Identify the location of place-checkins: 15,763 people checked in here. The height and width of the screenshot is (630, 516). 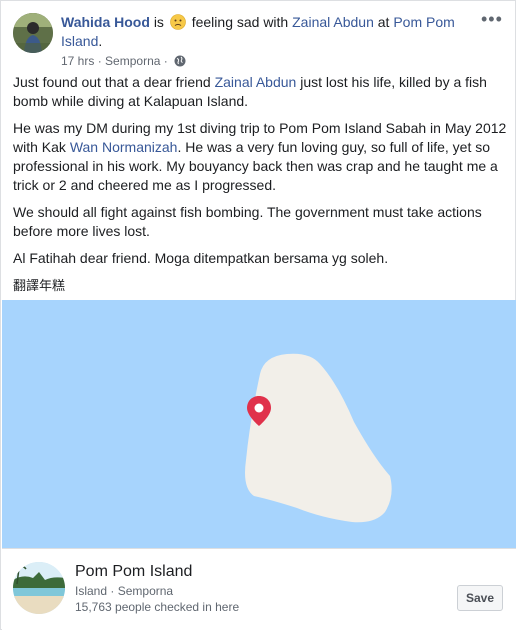
(157, 607).